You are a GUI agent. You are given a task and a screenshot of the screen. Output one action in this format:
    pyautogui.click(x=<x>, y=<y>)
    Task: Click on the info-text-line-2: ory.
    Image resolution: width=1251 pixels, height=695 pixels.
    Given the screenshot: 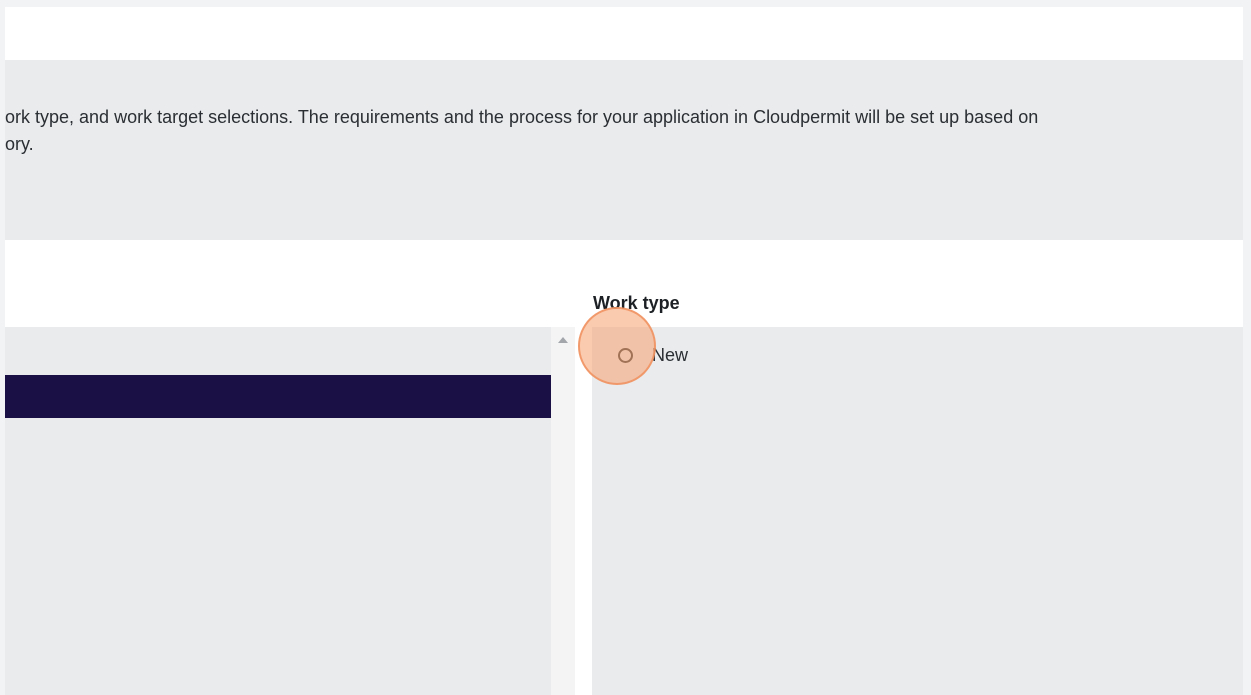 What is the action you would take?
    pyautogui.click(x=19, y=144)
    